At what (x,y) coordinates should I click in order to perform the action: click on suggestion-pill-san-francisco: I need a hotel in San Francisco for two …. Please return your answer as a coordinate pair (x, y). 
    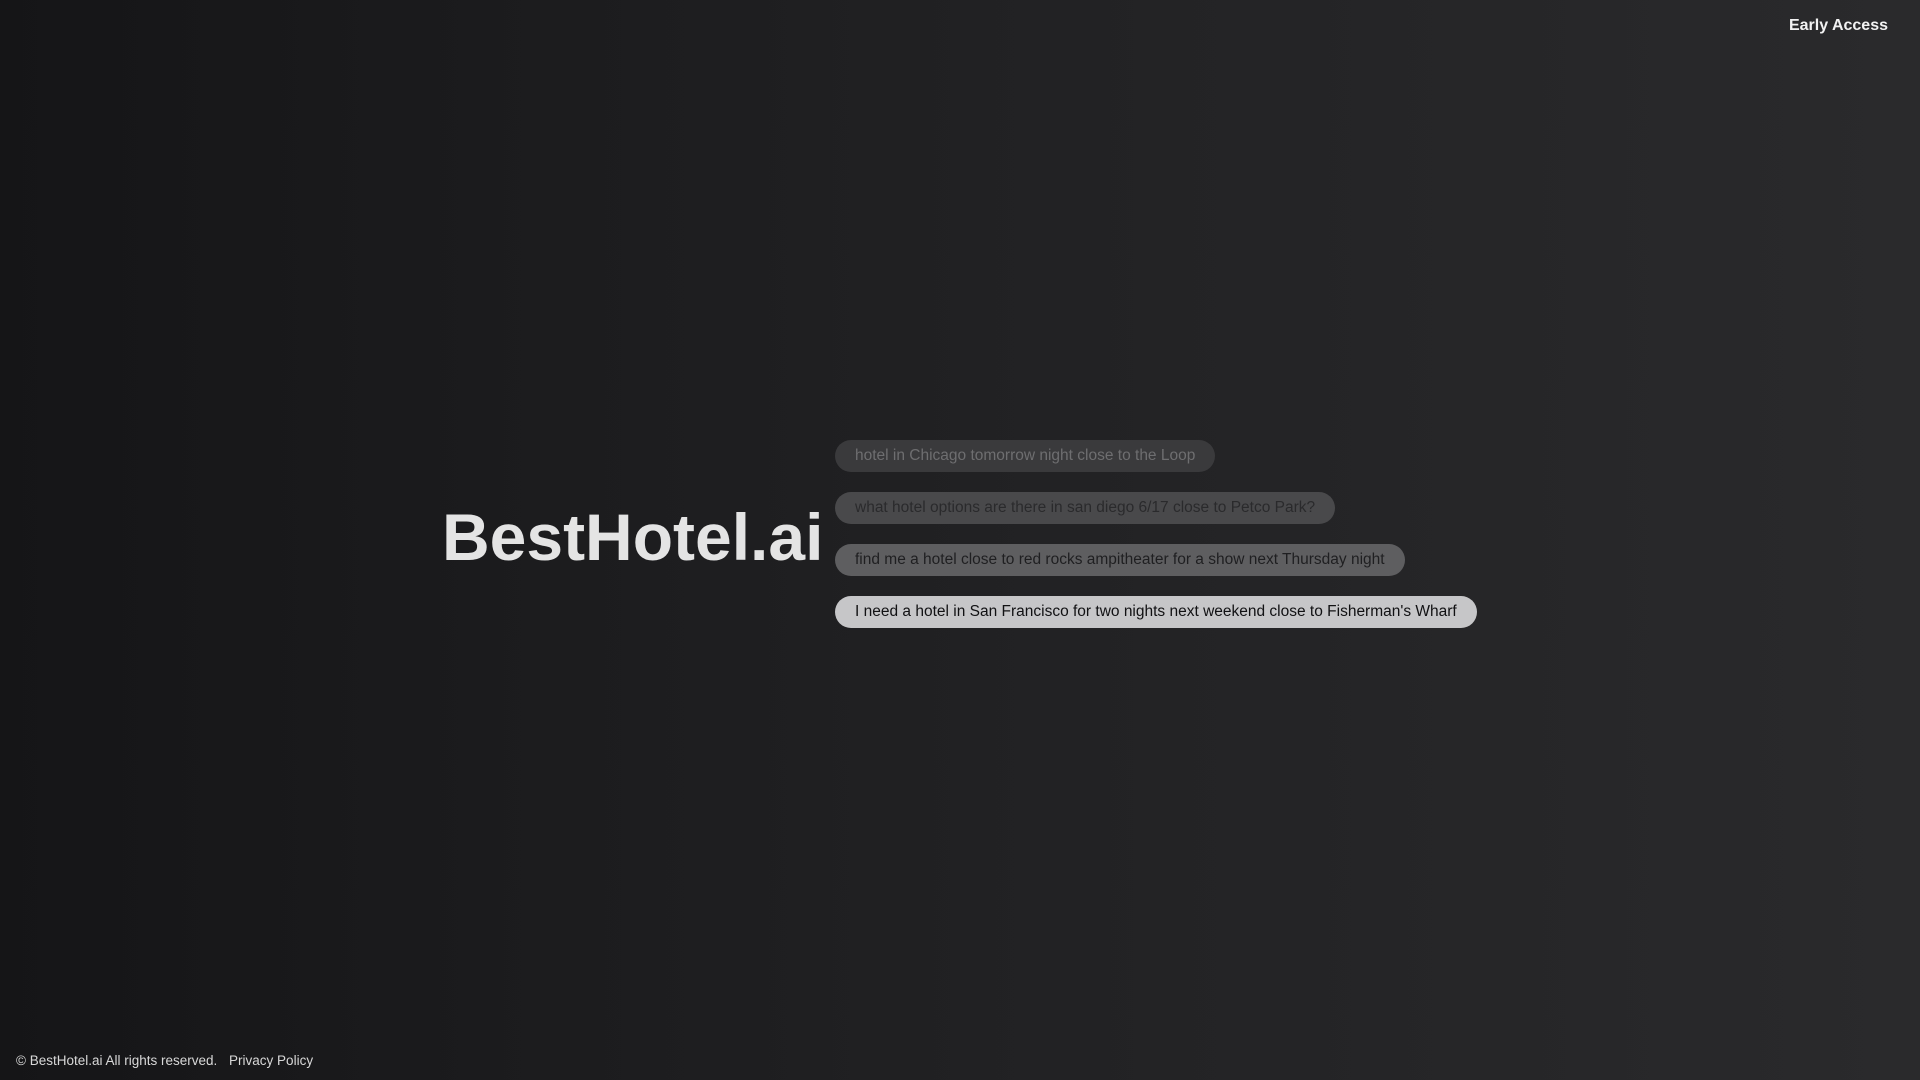
    Looking at the image, I should click on (1156, 612).